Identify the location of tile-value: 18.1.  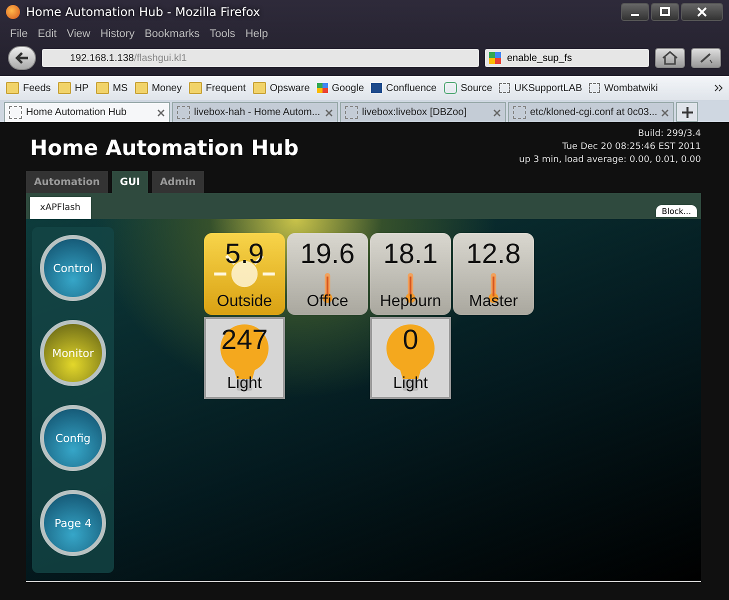
(410, 254).